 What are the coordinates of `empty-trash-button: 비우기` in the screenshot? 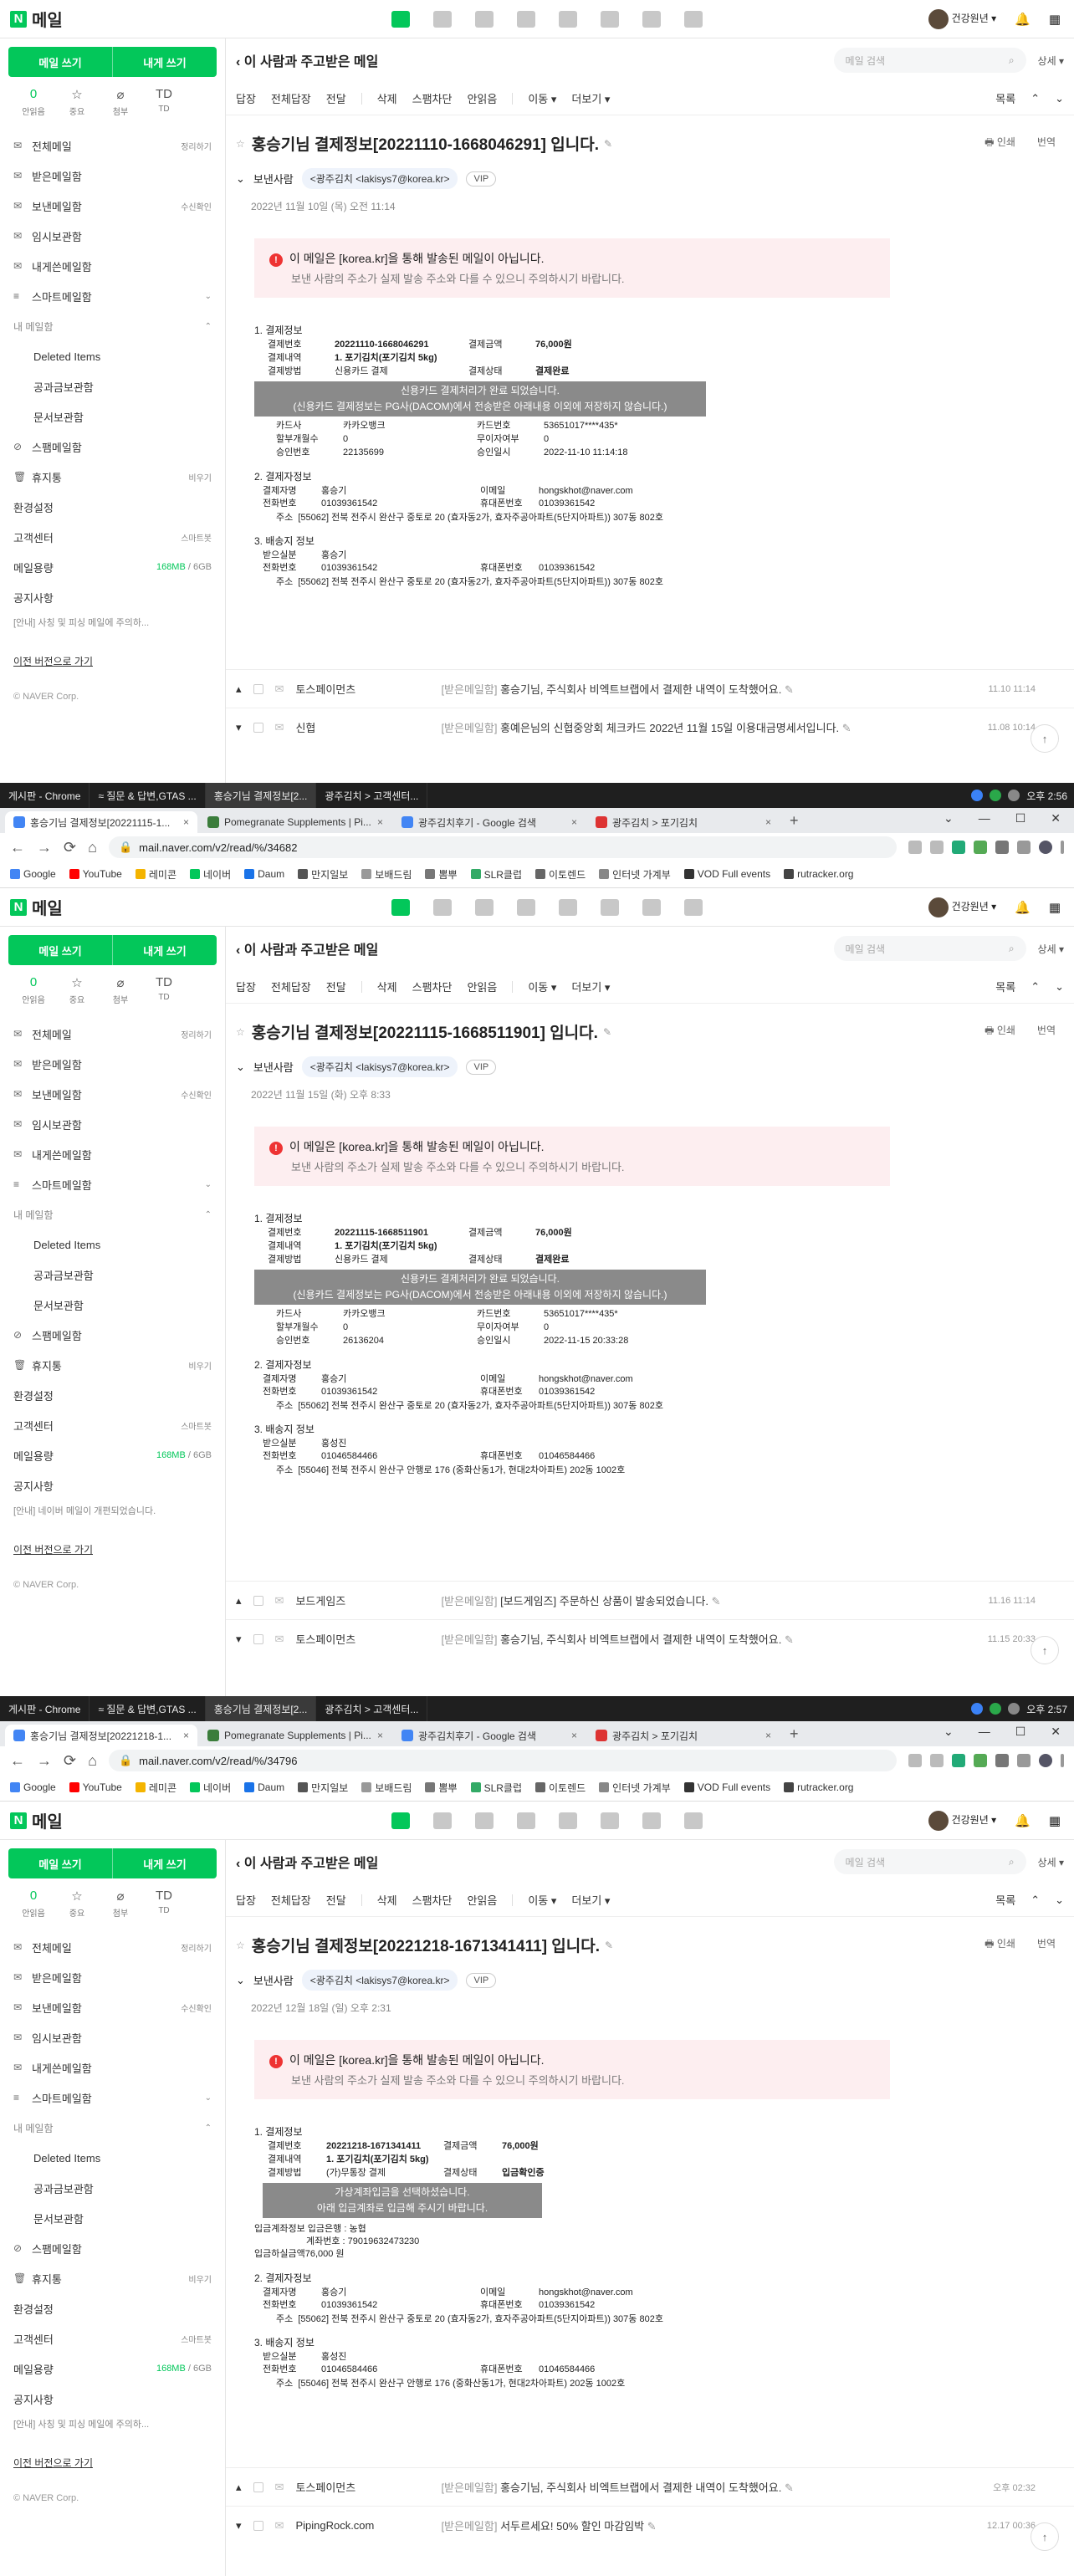 It's located at (200, 2278).